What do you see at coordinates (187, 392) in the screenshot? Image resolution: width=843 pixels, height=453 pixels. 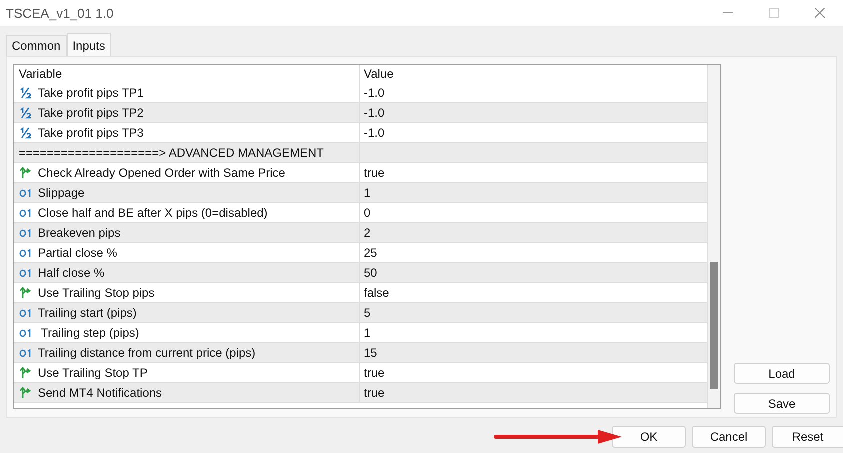 I see `variable-cell: Send MT4 Notifications` at bounding box center [187, 392].